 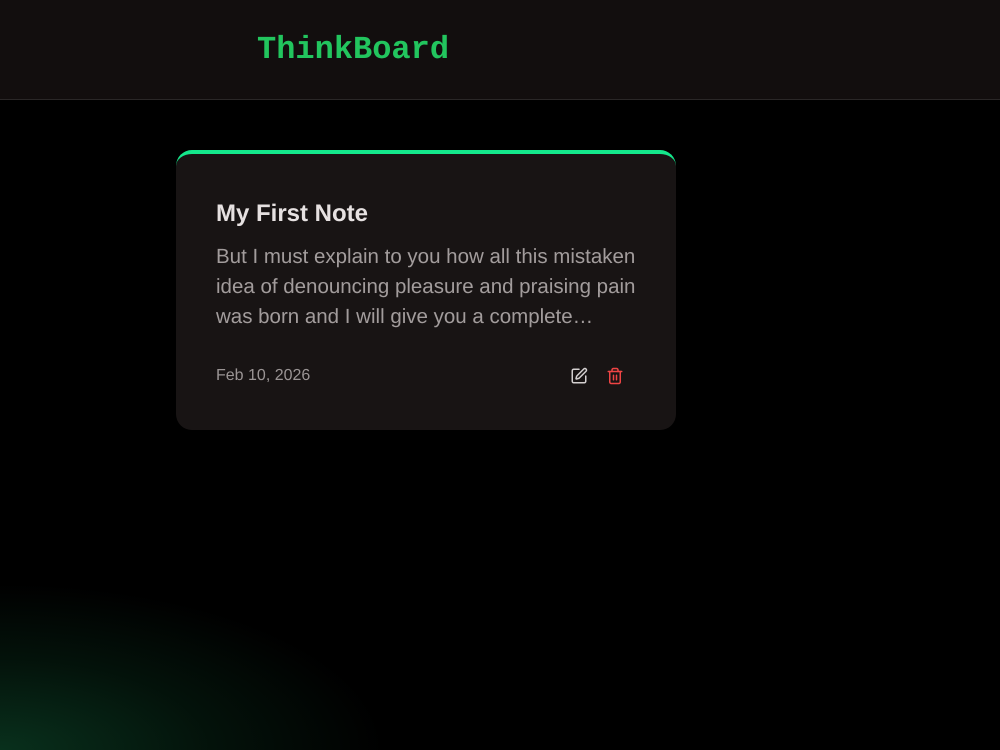 What do you see at coordinates (579, 376) in the screenshot?
I see `pencil-square-icon` at bounding box center [579, 376].